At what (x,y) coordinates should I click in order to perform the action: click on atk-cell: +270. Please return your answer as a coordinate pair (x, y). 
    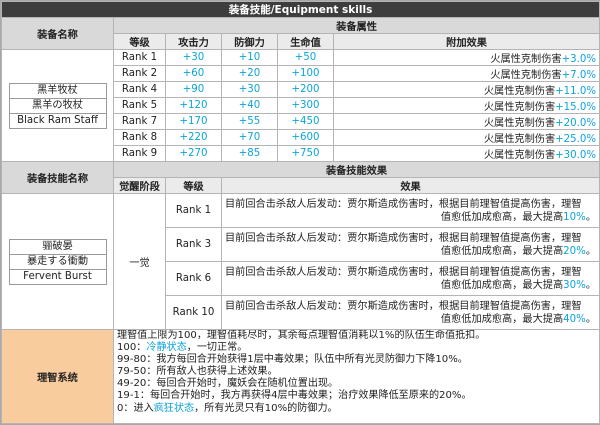
    Looking at the image, I should click on (193, 153).